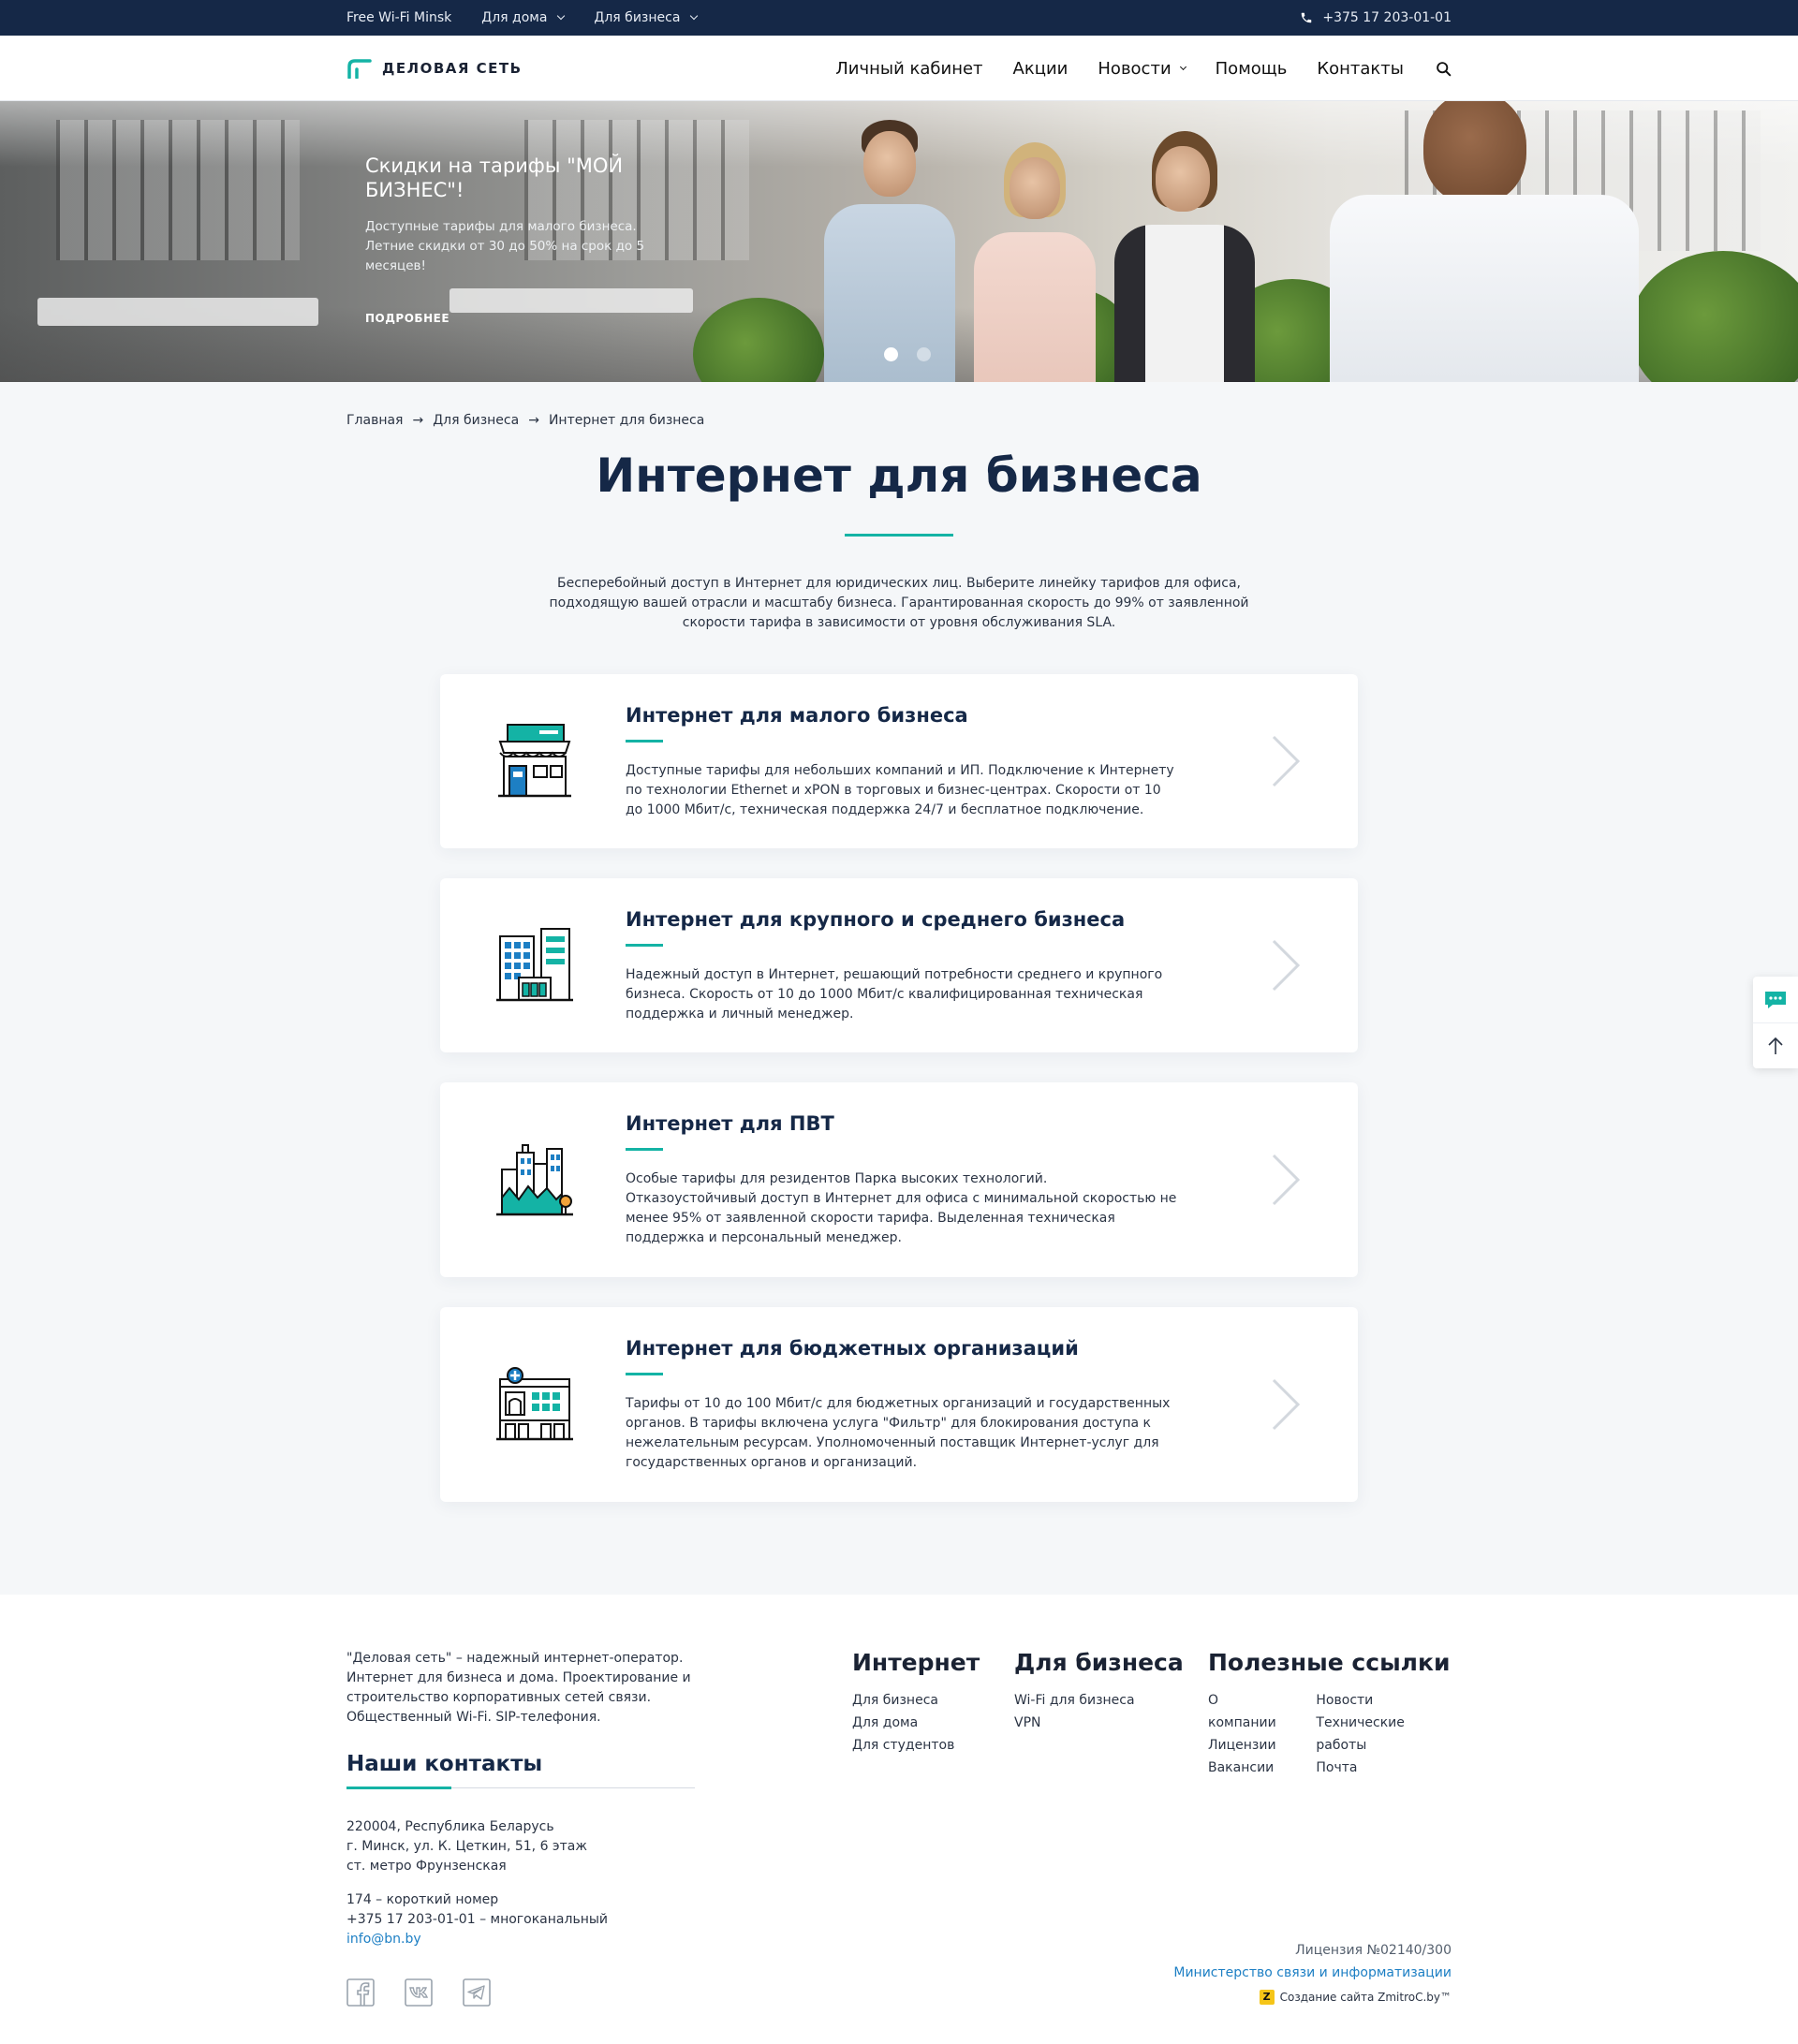  I want to click on footer-link: Вакансии, so click(1247, 1768).